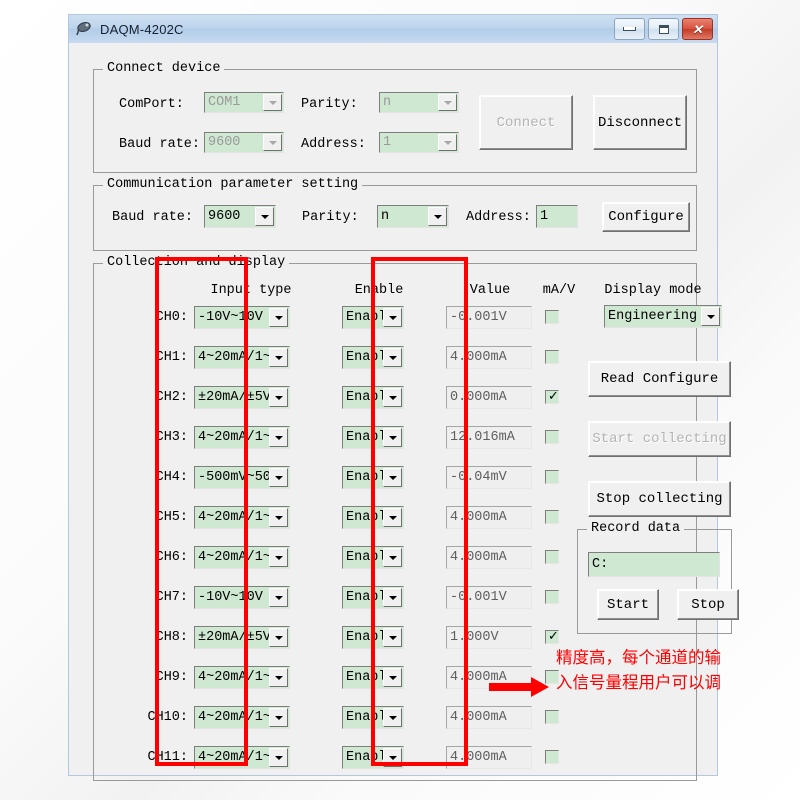 This screenshot has height=800, width=800. Describe the element at coordinates (171, 397) in the screenshot. I see `channel-label: CH2:` at that location.